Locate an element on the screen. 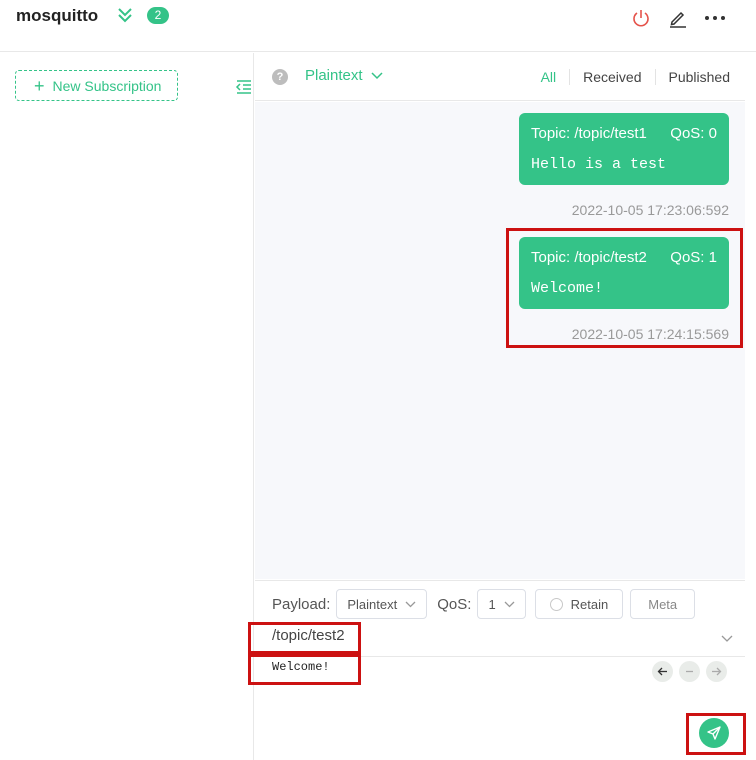 This screenshot has height=760, width=756. connection-name: mosquitto is located at coordinates (57, 15).